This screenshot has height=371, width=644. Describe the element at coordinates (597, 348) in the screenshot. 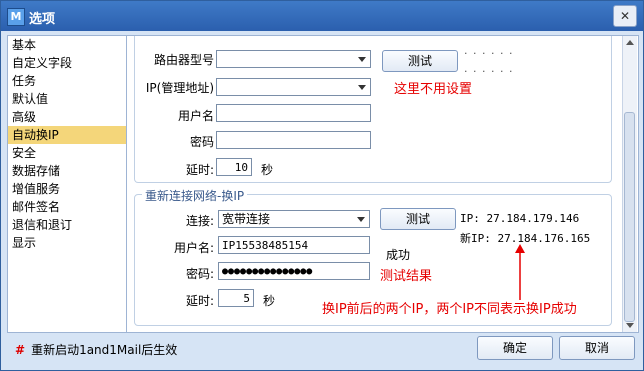

I see `cancel-button: 取消` at that location.